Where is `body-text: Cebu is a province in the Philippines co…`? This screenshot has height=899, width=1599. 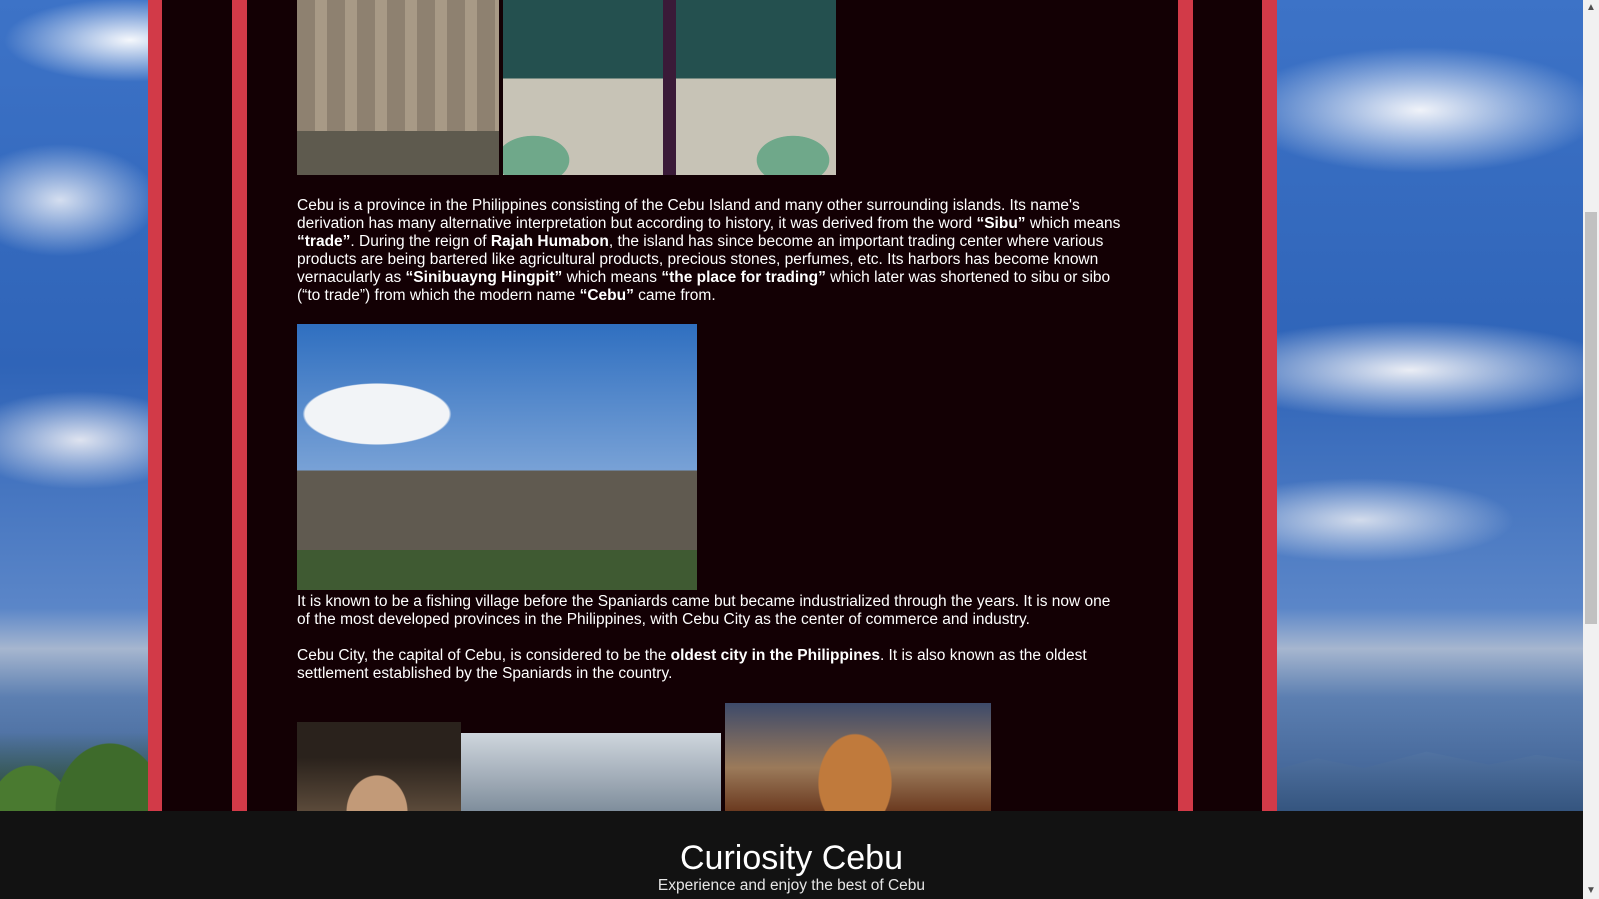
body-text: Cebu is a province in the Philippines co… is located at coordinates (688, 214).